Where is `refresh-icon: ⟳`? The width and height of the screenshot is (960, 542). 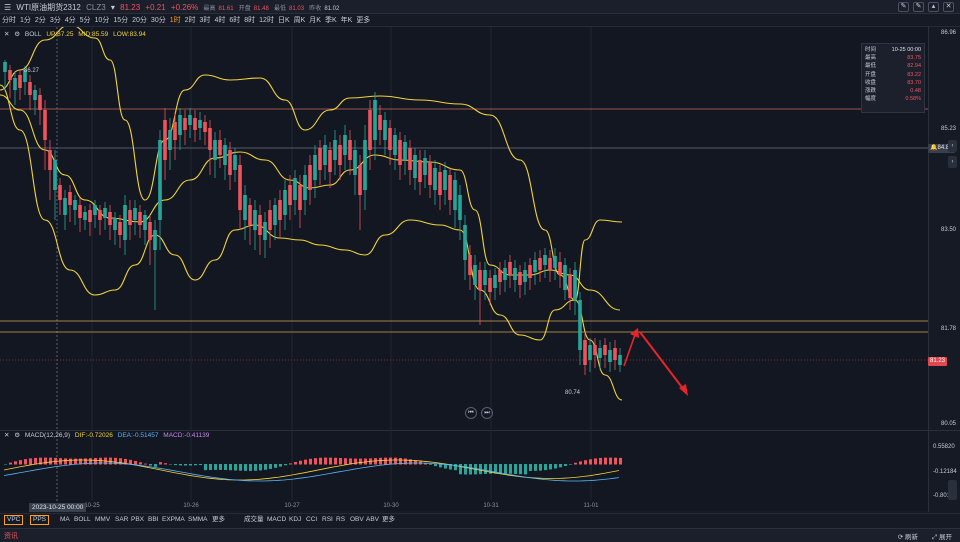 refresh-icon: ⟳ is located at coordinates (901, 537).